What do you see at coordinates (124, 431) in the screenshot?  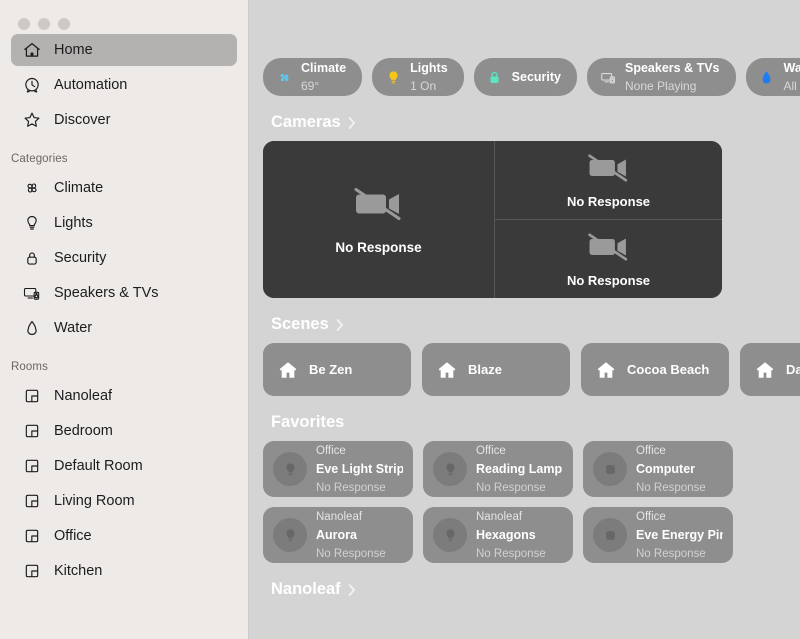 I see `sidebar-item-bedroom: Bedroom` at bounding box center [124, 431].